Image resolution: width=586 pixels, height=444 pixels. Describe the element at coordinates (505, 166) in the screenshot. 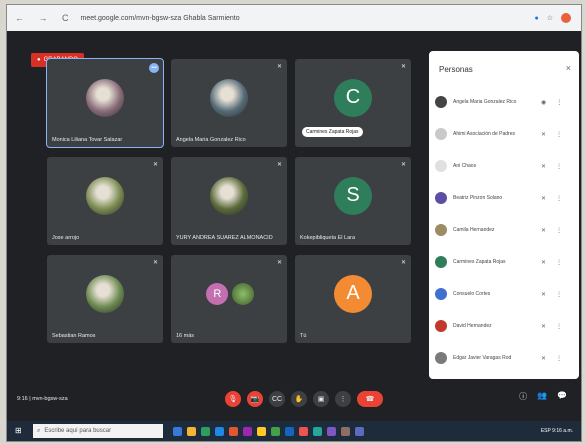

I see `people-list-item: Ani Chaos ✕ ⋮` at that location.